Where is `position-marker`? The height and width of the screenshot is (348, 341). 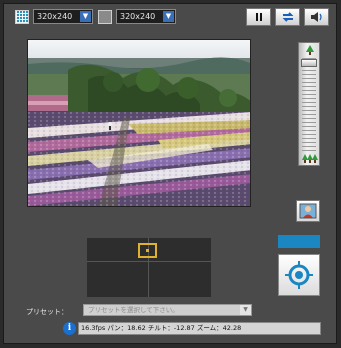 position-marker is located at coordinates (147, 250).